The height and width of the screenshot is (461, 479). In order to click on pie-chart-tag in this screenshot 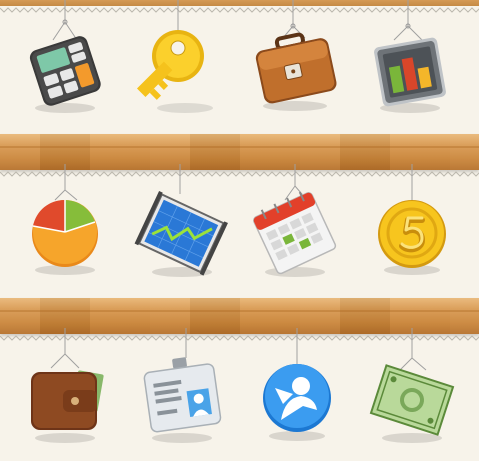, I will do `click(65, 229)`.